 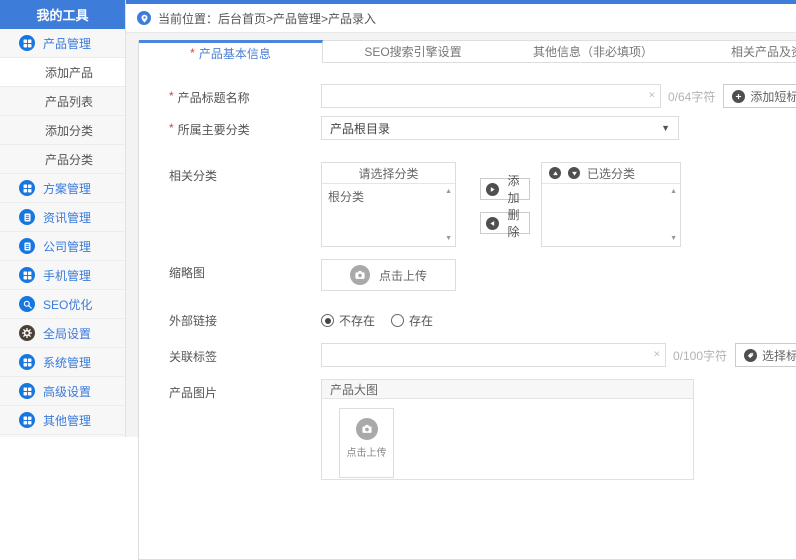 What do you see at coordinates (763, 52) in the screenshot?
I see `tab-label: 相关产品及资讯` at bounding box center [763, 52].